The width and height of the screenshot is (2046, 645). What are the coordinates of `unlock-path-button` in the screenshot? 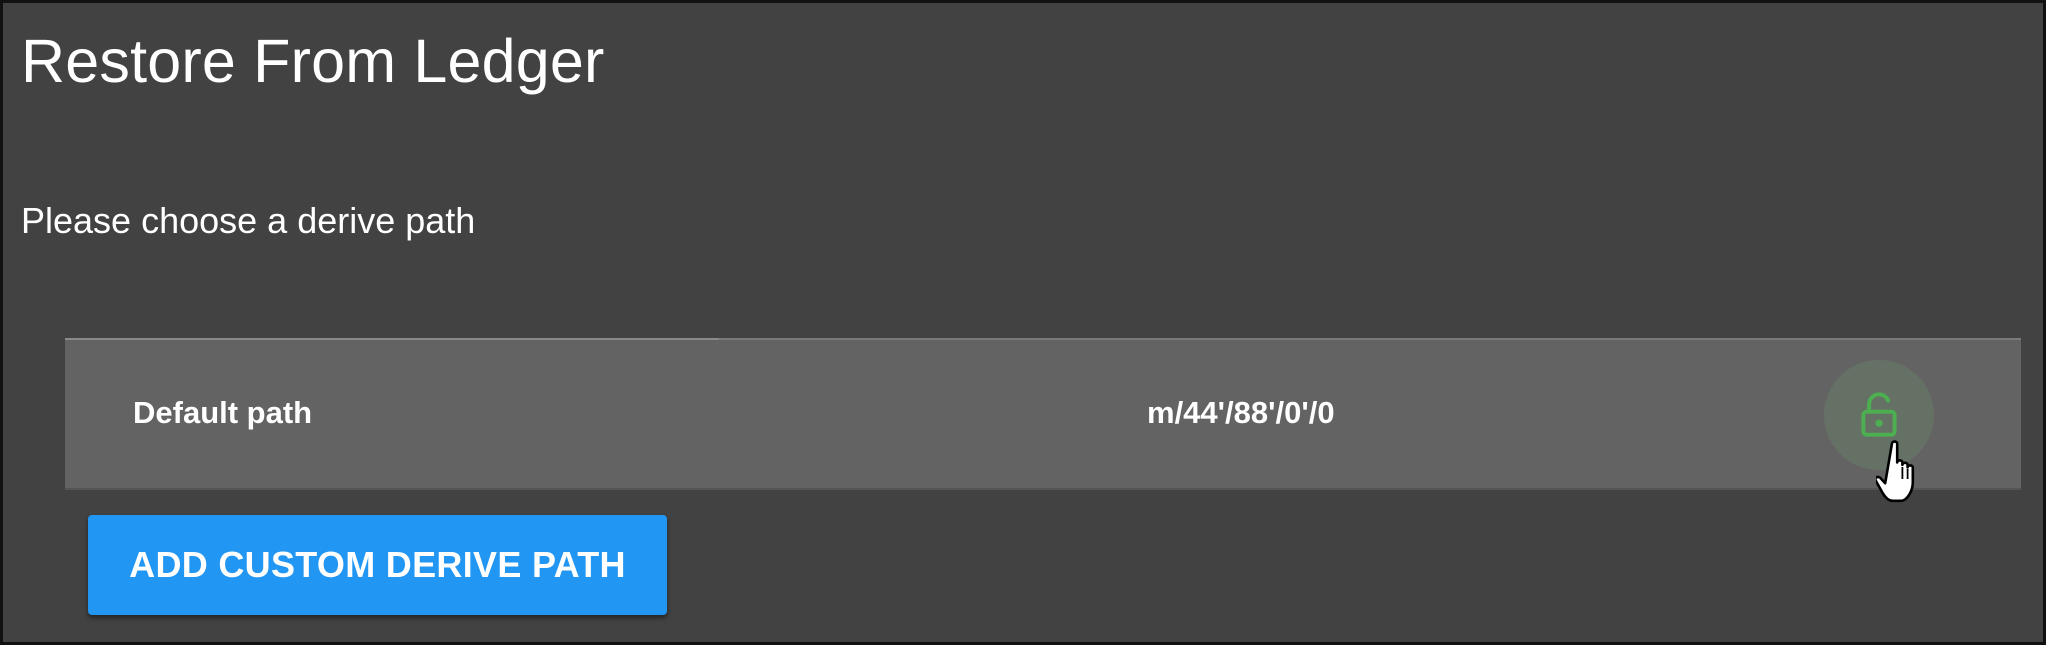 It's located at (1879, 415).